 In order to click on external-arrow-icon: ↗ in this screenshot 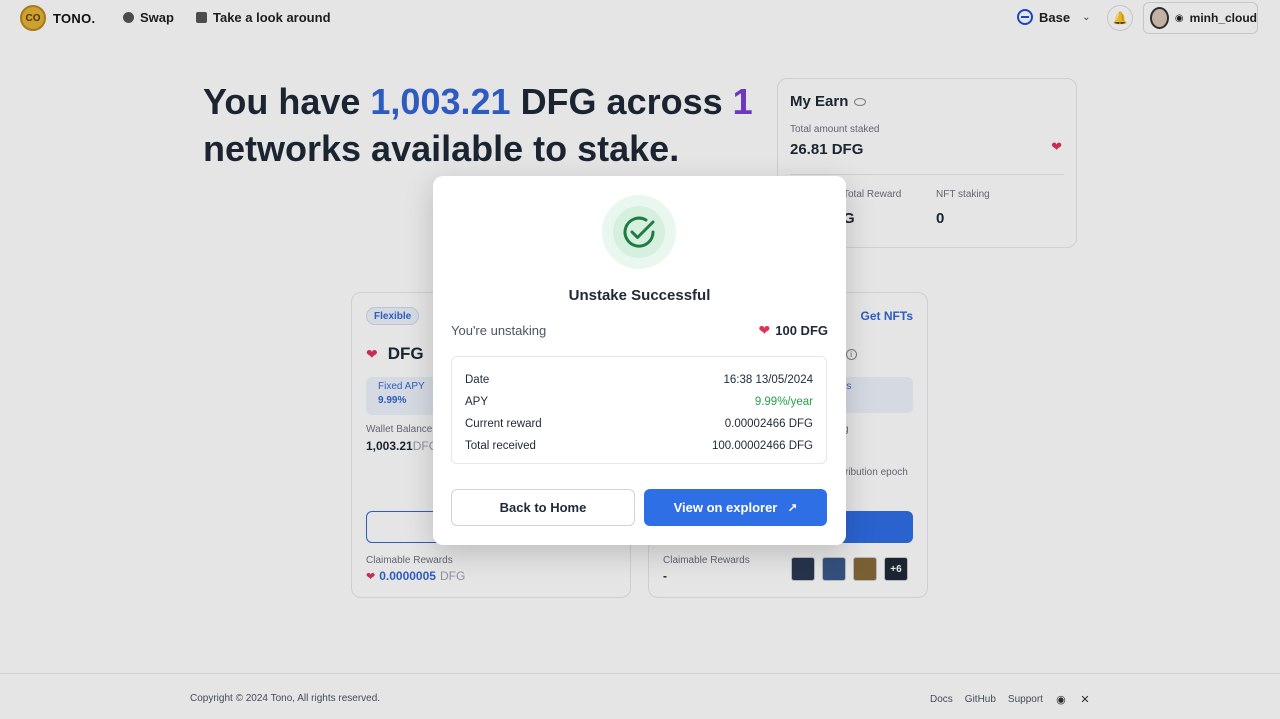, I will do `click(792, 507)`.